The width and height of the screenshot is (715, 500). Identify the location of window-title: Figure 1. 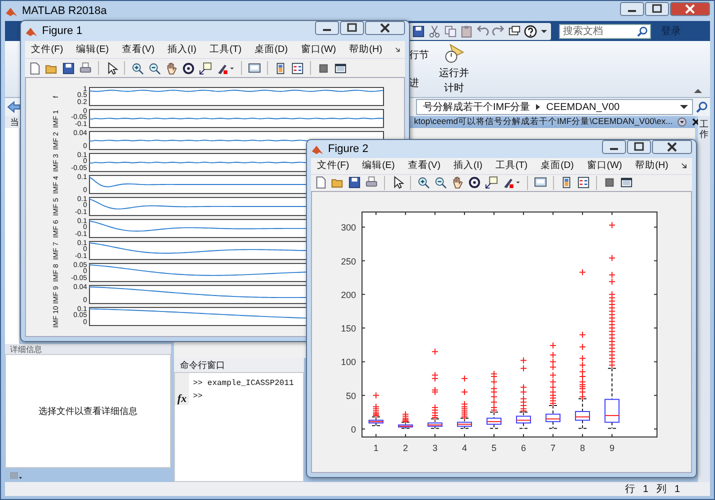
(62, 31).